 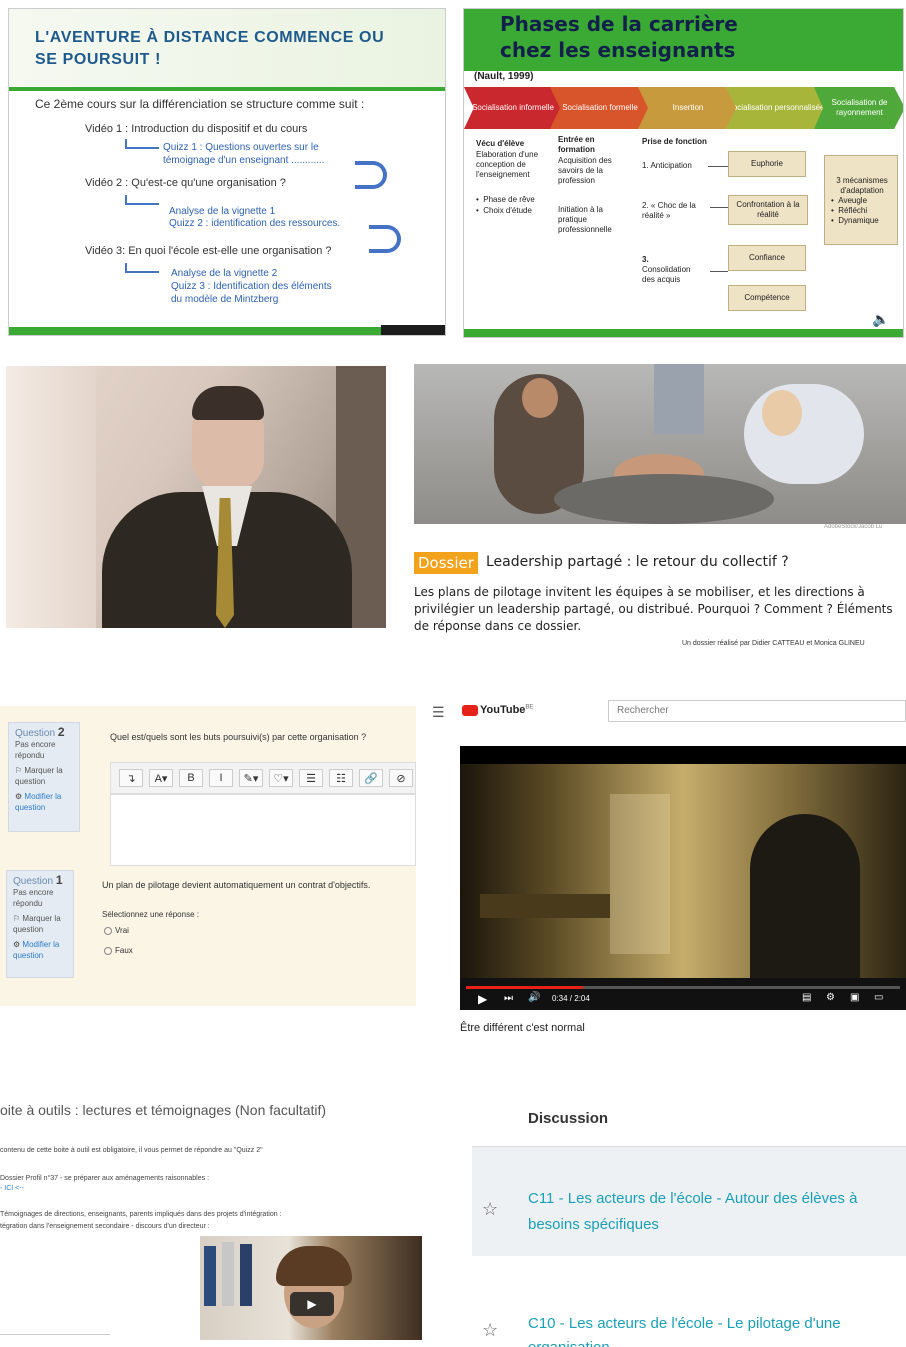 What do you see at coordinates (311, 1288) in the screenshot?
I see `testimonial-video-thumbnail` at bounding box center [311, 1288].